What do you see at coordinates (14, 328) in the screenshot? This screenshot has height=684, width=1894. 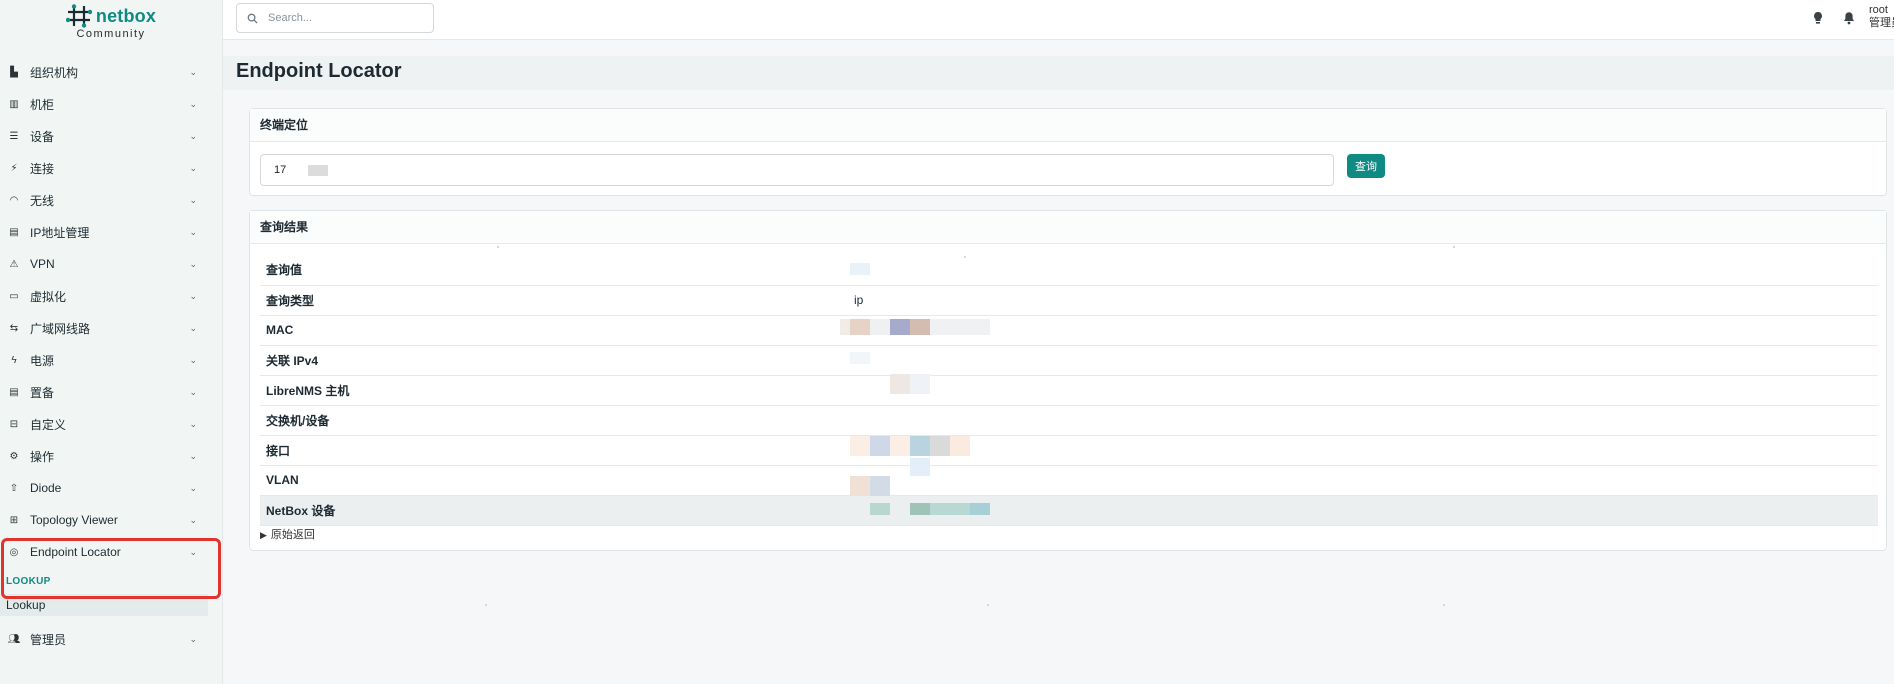 I see `transit-icon: ⇆` at bounding box center [14, 328].